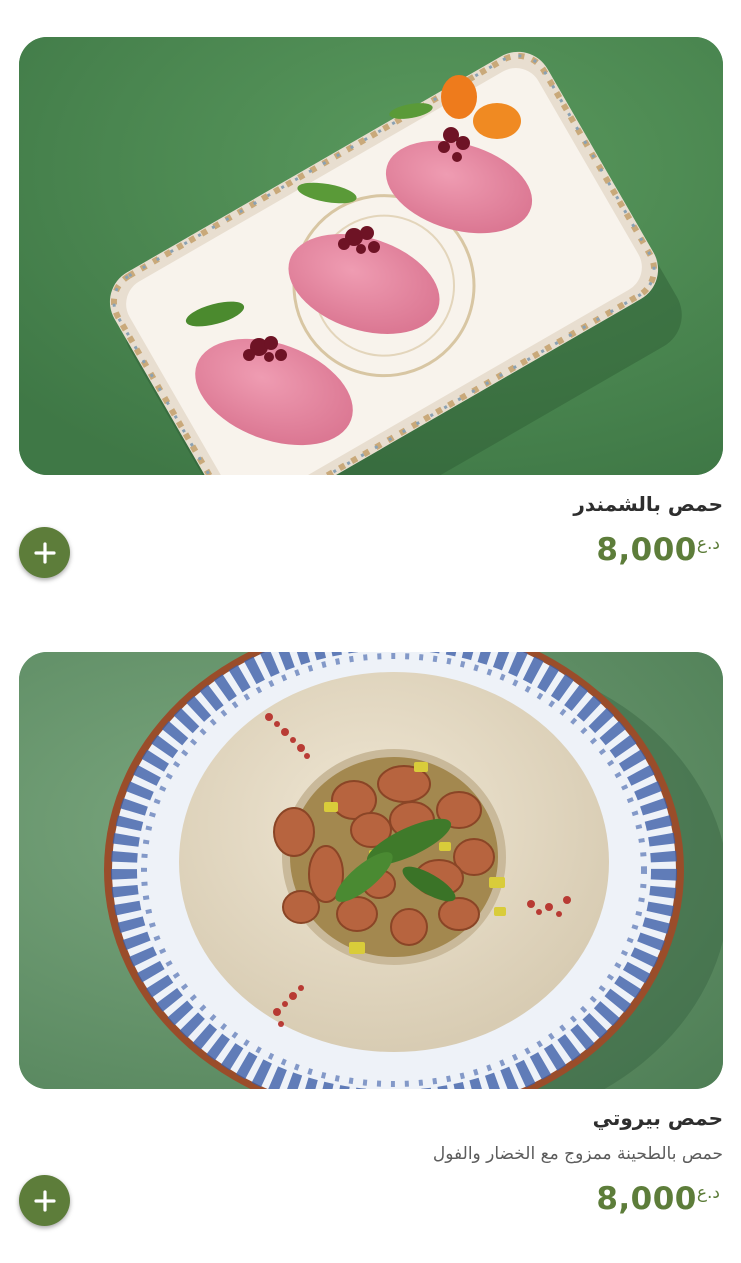 This screenshot has width=741, height=1263. I want to click on dish-name: حمص بالشمندر, so click(648, 504).